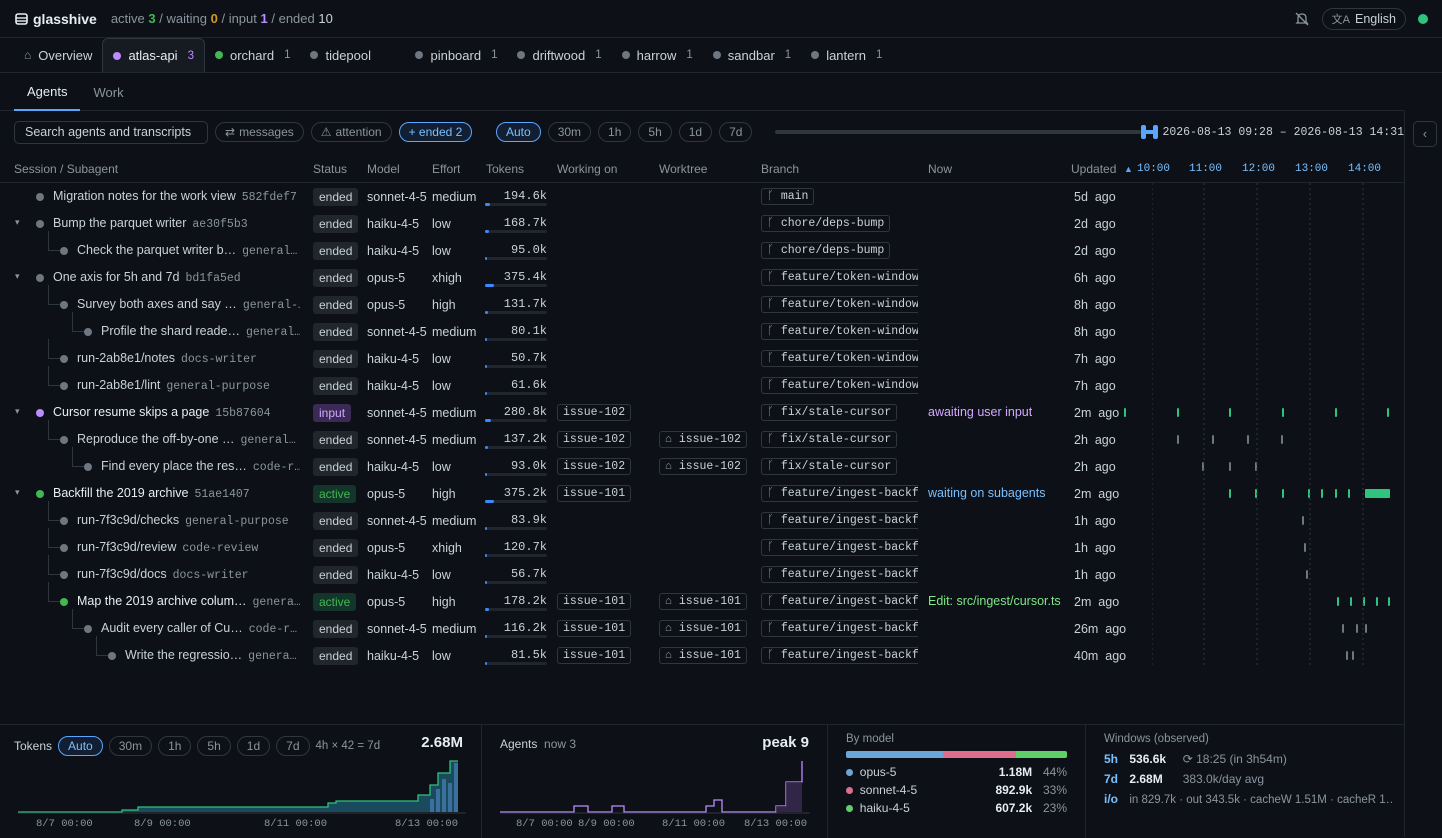 This screenshot has width=1442, height=838. What do you see at coordinates (80, 746) in the screenshot?
I see `tokens-range-auto: Auto` at bounding box center [80, 746].